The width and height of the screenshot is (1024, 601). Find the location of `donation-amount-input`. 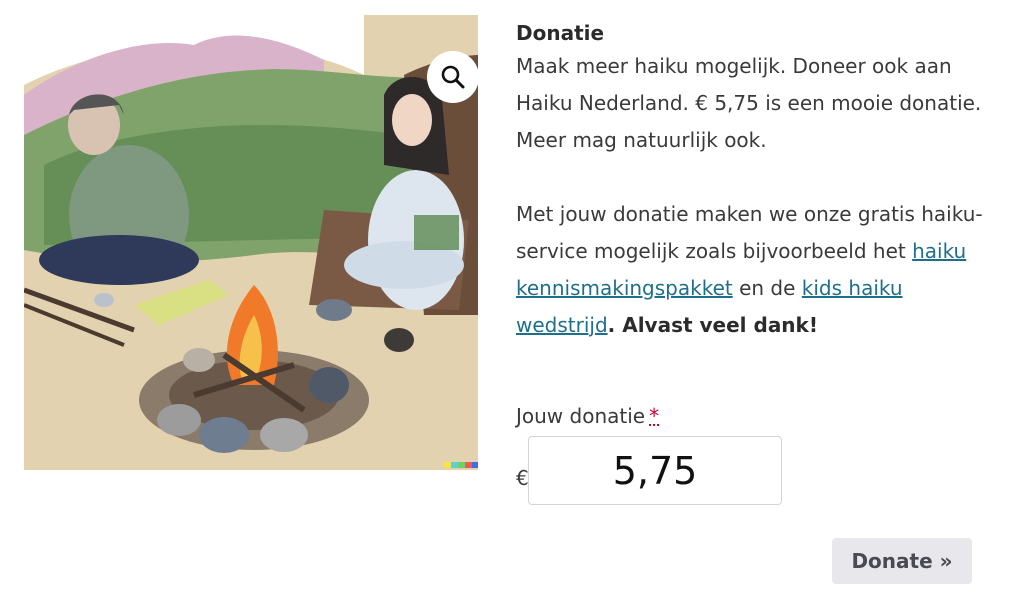

donation-amount-input is located at coordinates (655, 470).